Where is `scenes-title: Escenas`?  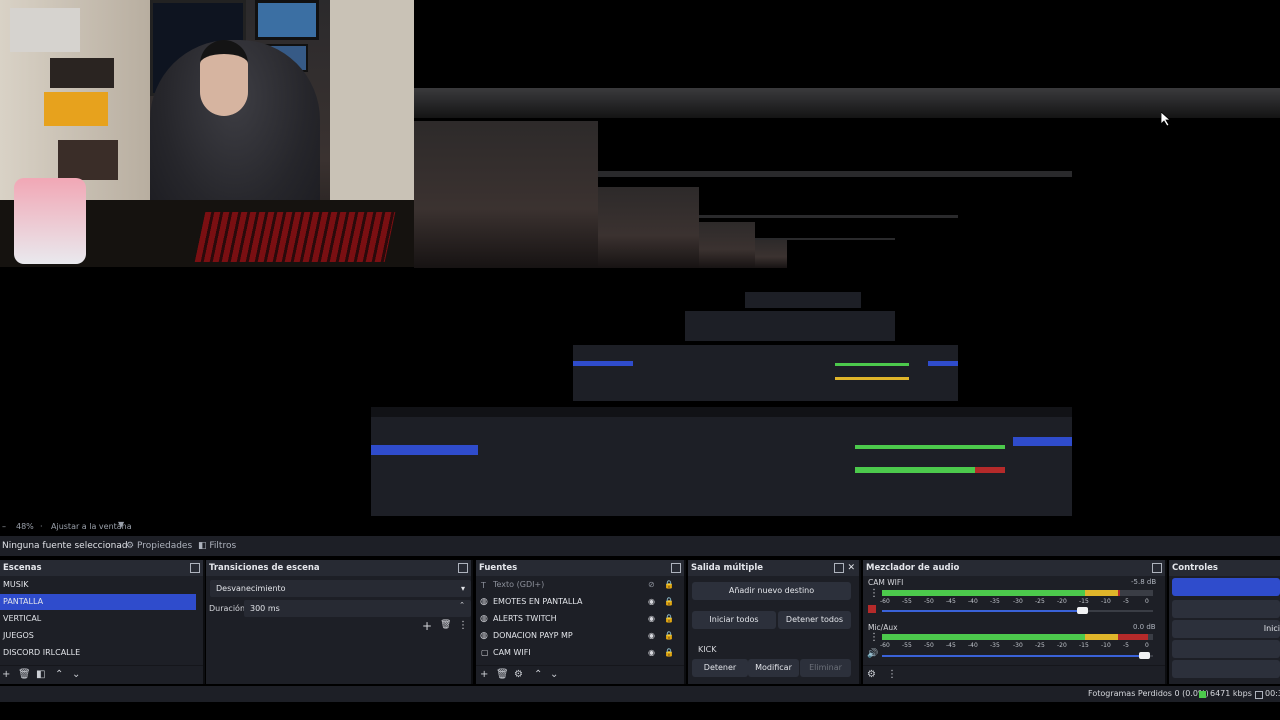 scenes-title: Escenas is located at coordinates (22, 568).